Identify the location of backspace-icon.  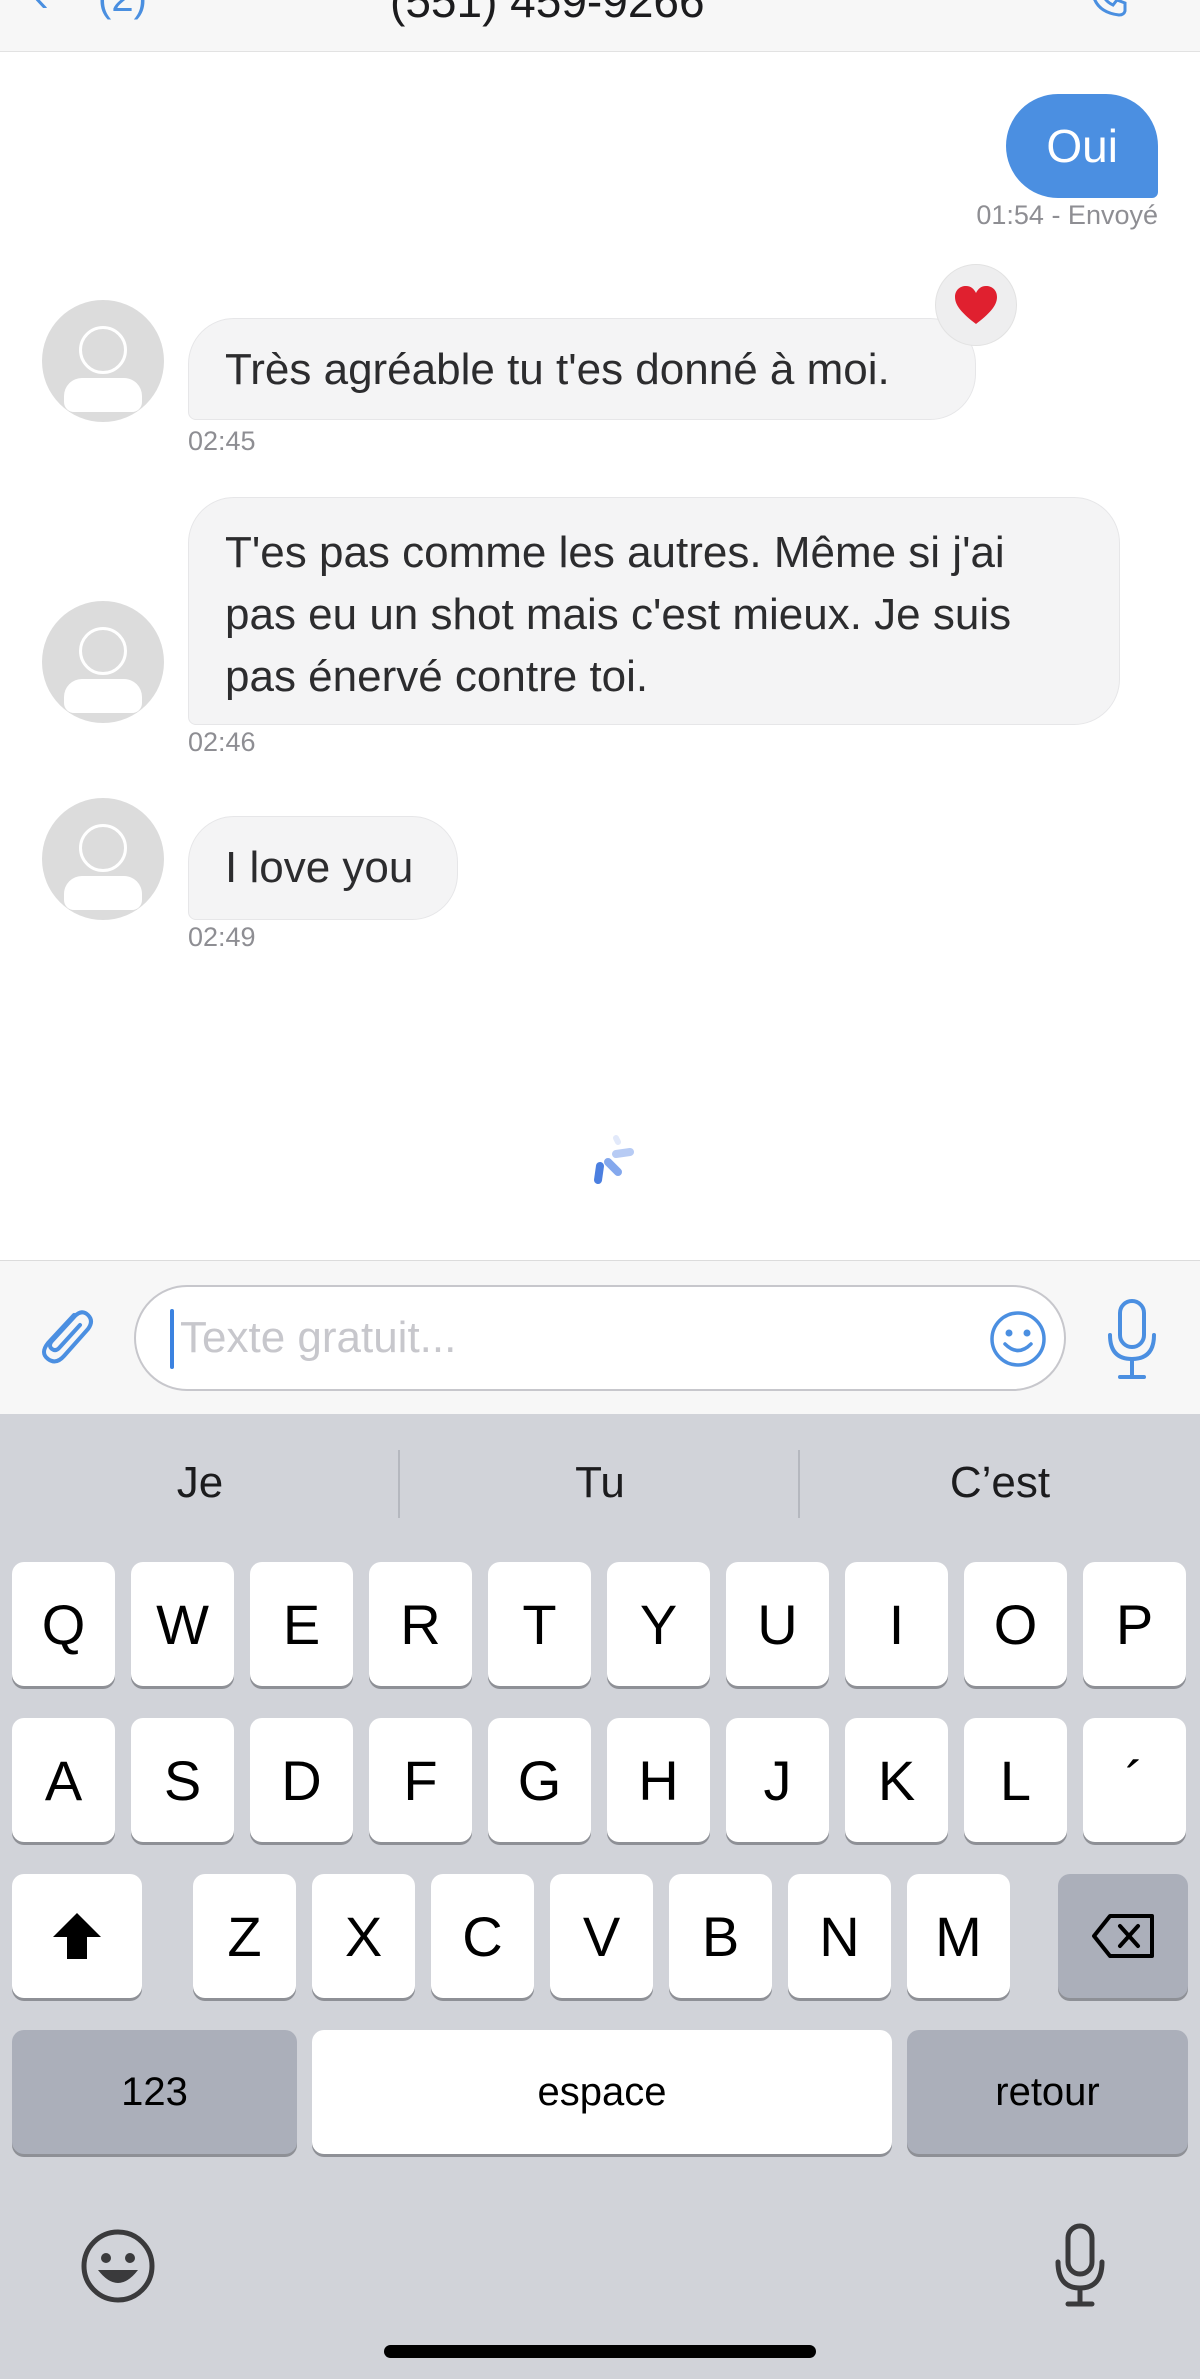
(1123, 1936).